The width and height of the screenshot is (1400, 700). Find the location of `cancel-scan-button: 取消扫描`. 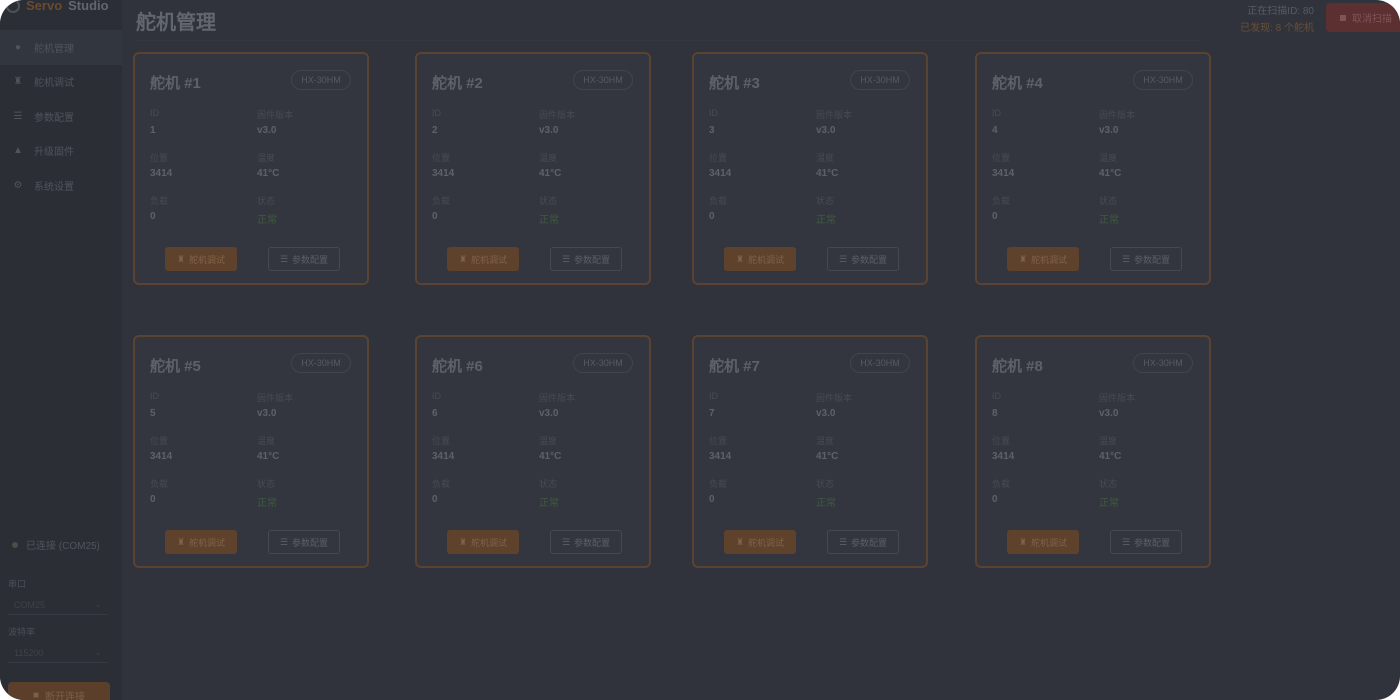

cancel-scan-button: 取消扫描 is located at coordinates (1363, 17).